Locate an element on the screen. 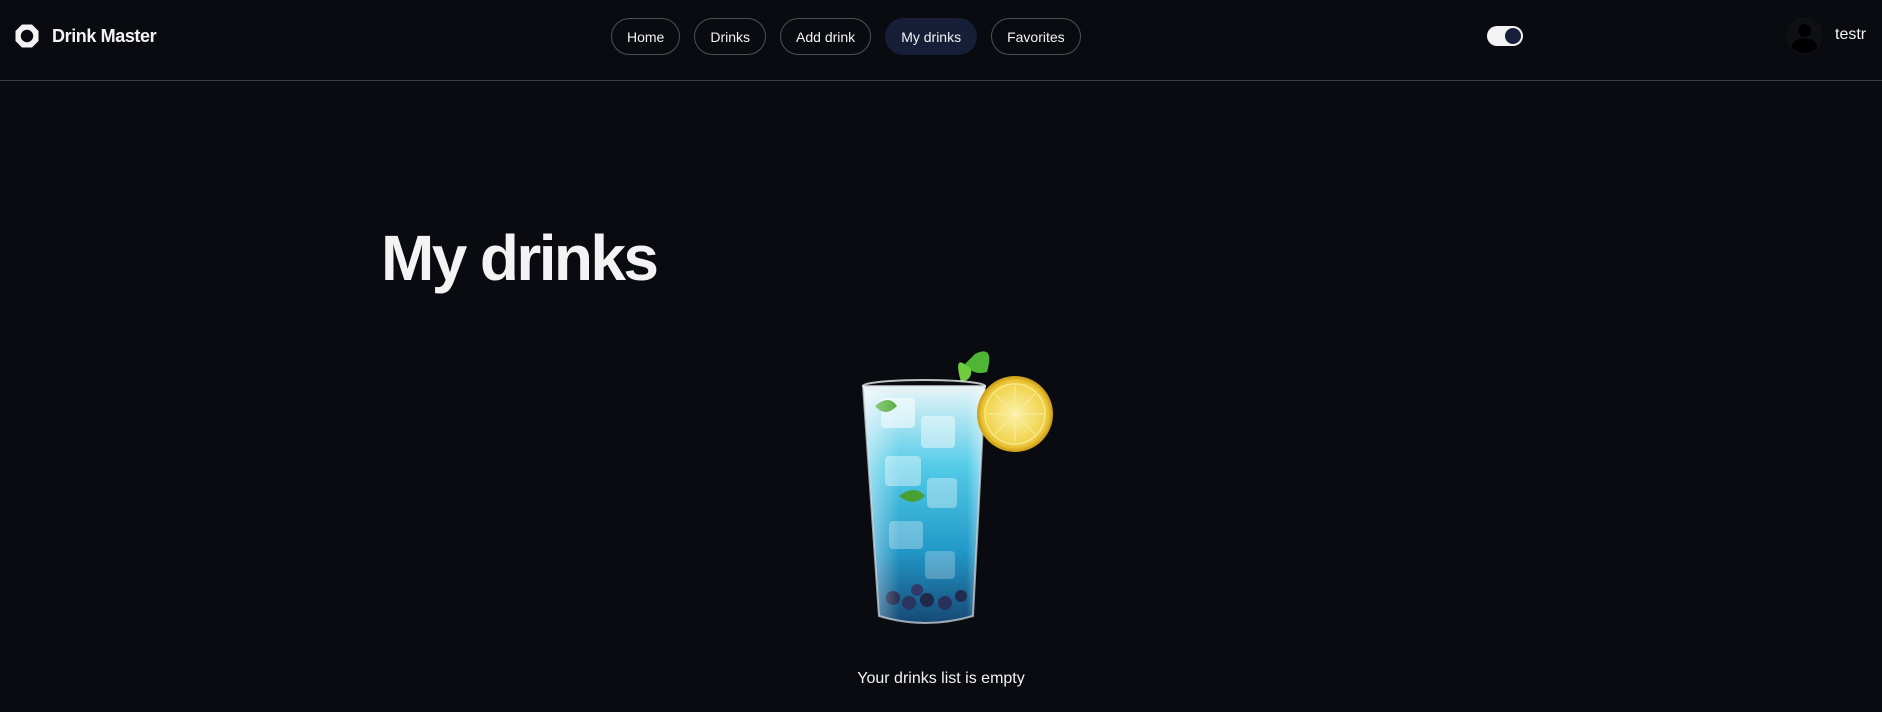  nav-drinks: Drinks is located at coordinates (730, 36).